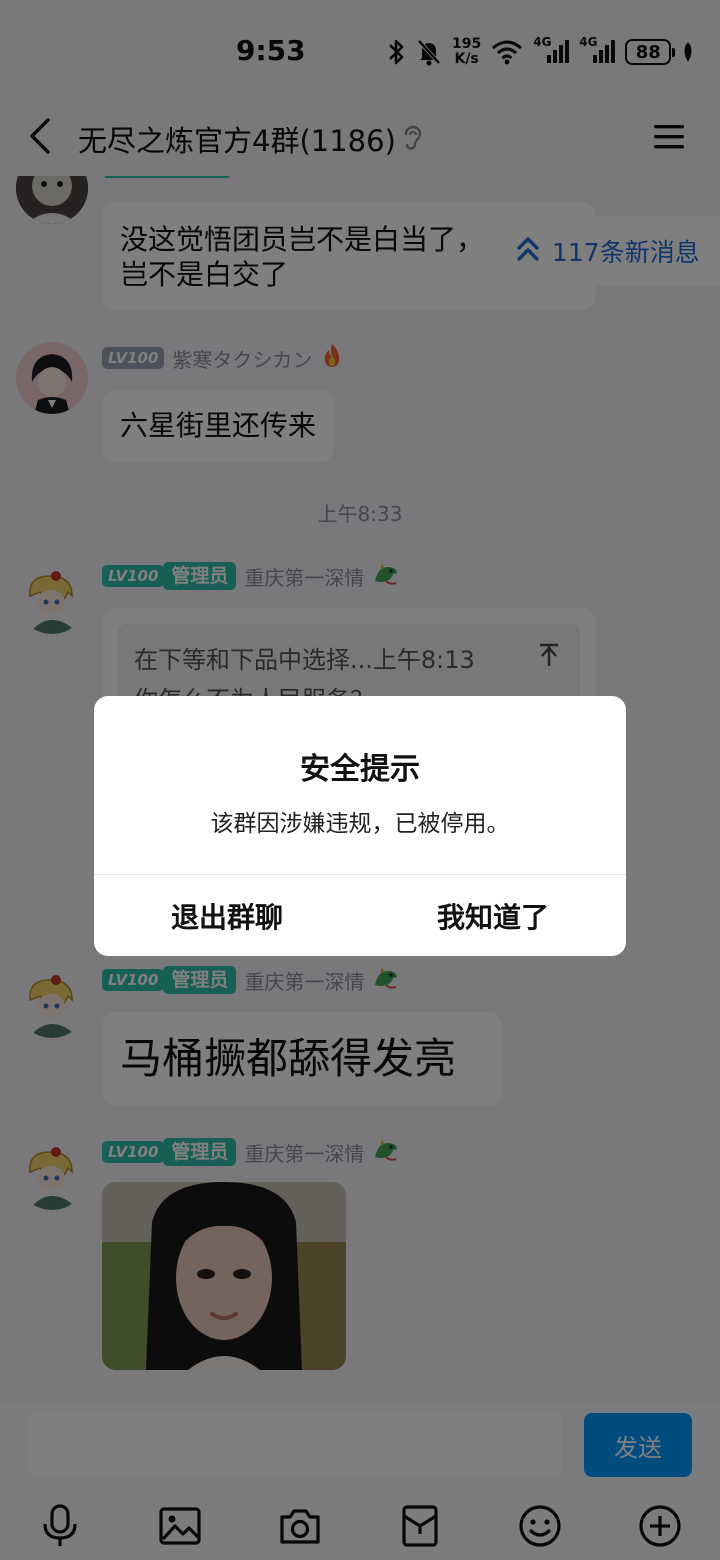  What do you see at coordinates (493, 915) in the screenshot?
I see `acknowledge-button: 我知道了` at bounding box center [493, 915].